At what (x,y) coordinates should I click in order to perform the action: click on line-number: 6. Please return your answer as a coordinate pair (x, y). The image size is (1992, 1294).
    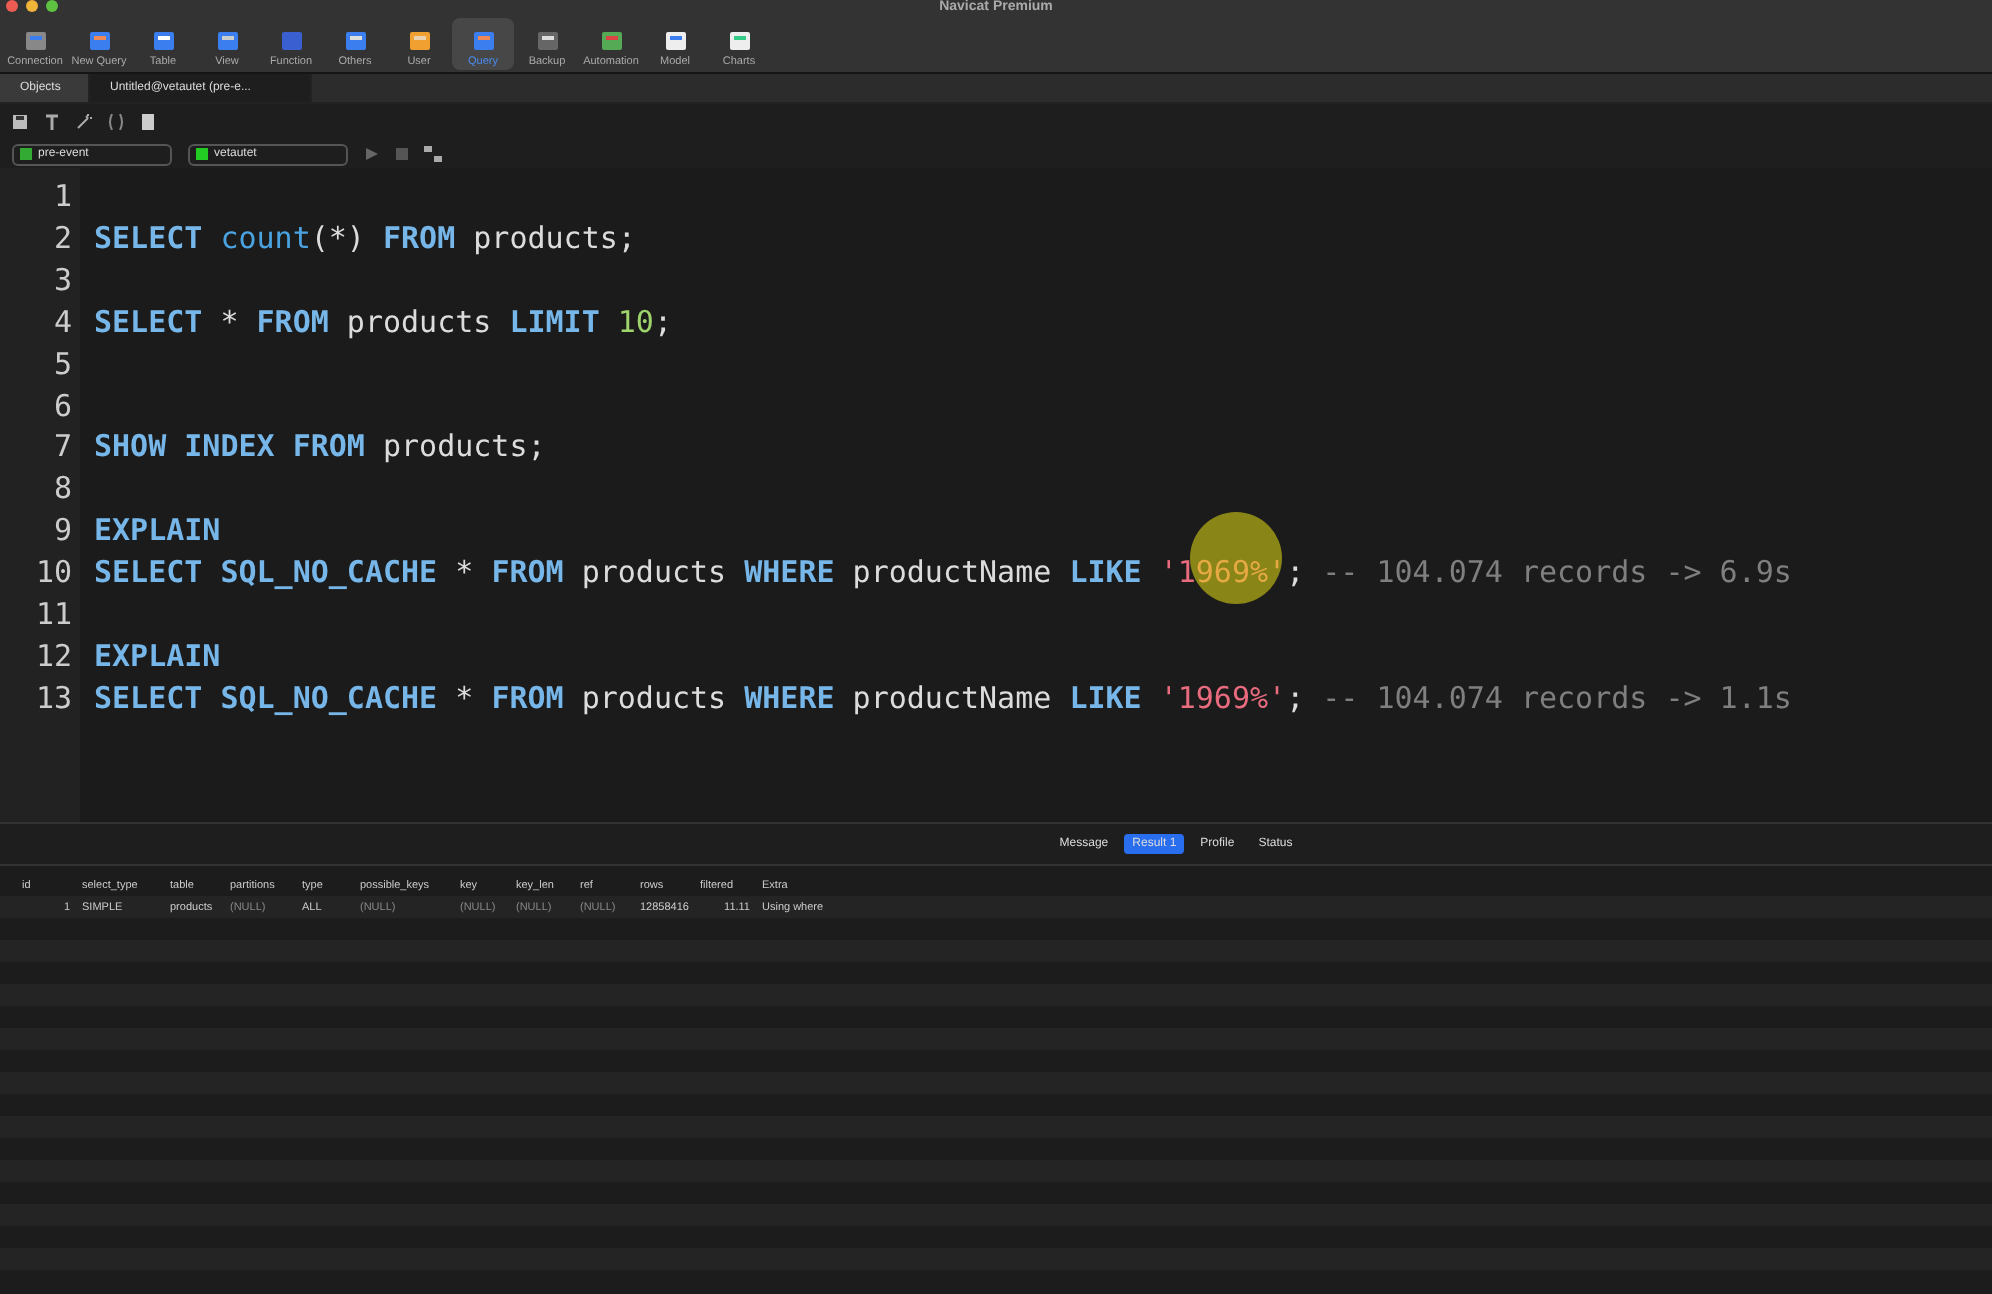
    Looking at the image, I should click on (63, 406).